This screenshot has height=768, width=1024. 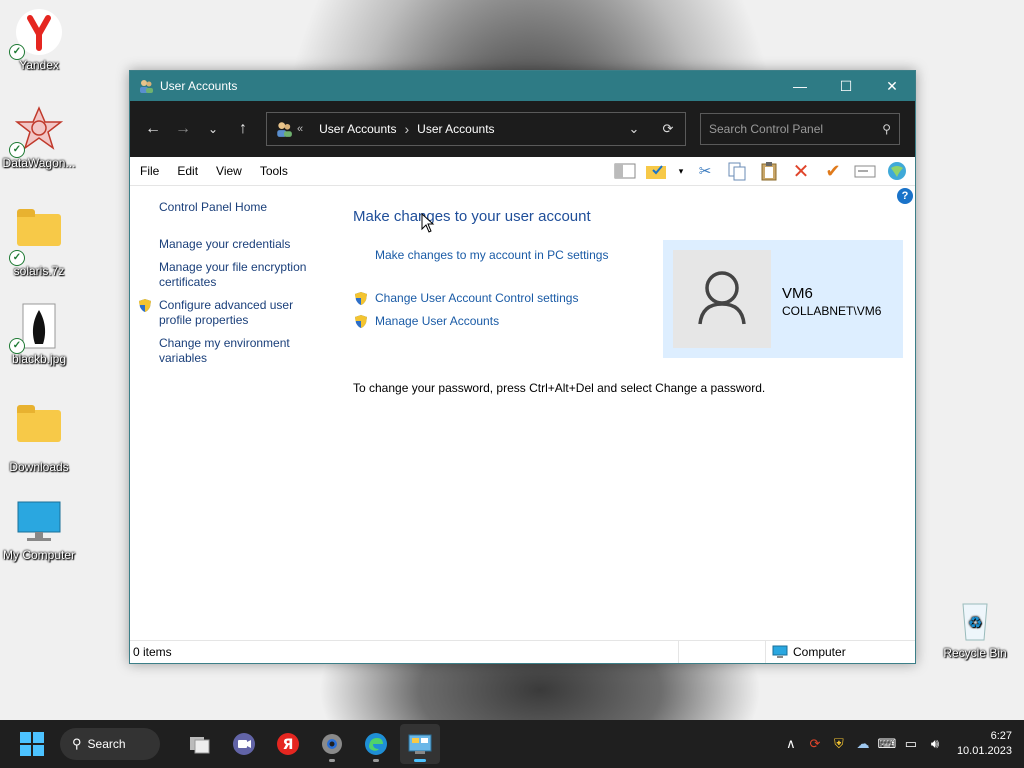 What do you see at coordinates (892, 86) in the screenshot?
I see `close-button: ✕` at bounding box center [892, 86].